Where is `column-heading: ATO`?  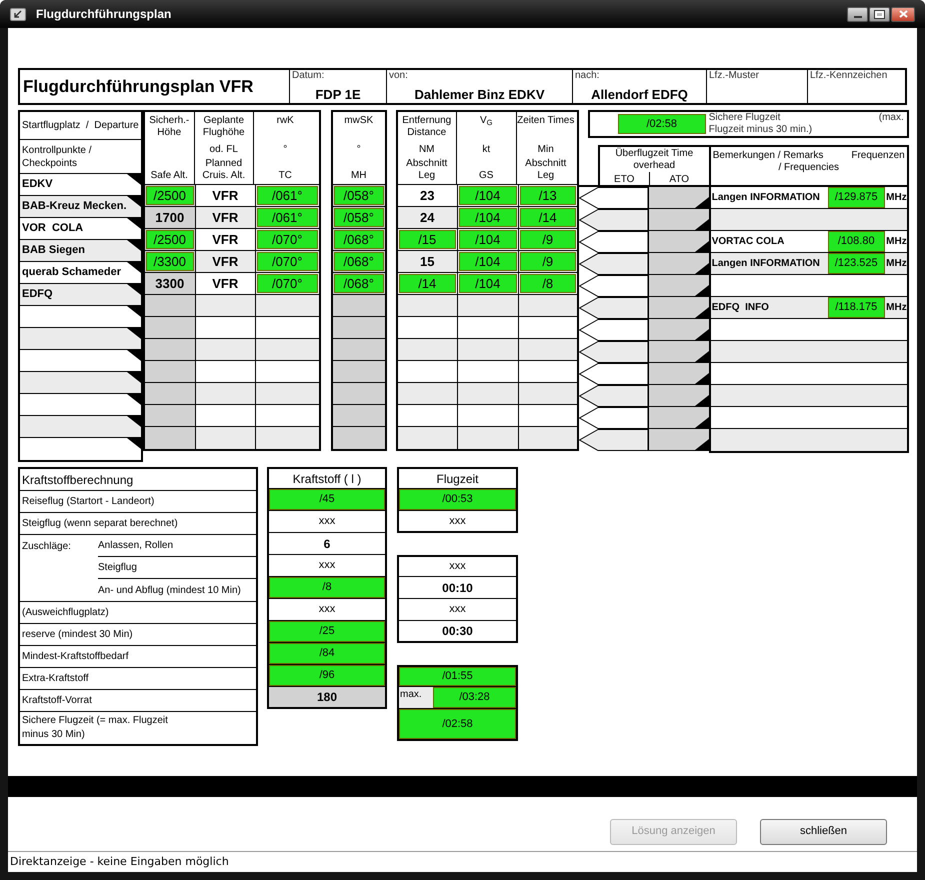
column-heading: ATO is located at coordinates (679, 180).